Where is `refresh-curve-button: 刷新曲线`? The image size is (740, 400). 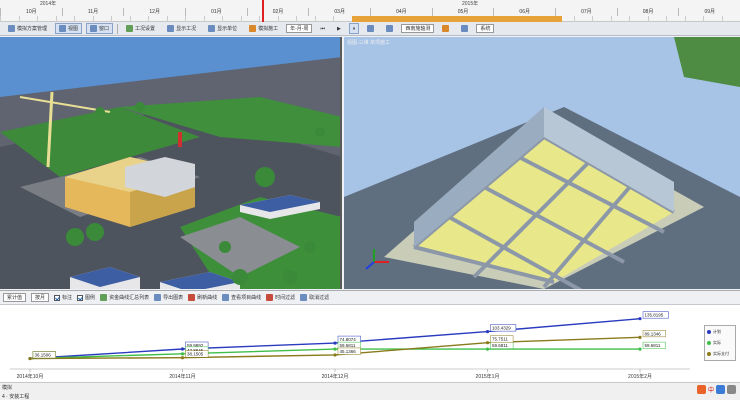 refresh-curve-button: 刷新曲线 is located at coordinates (202, 297).